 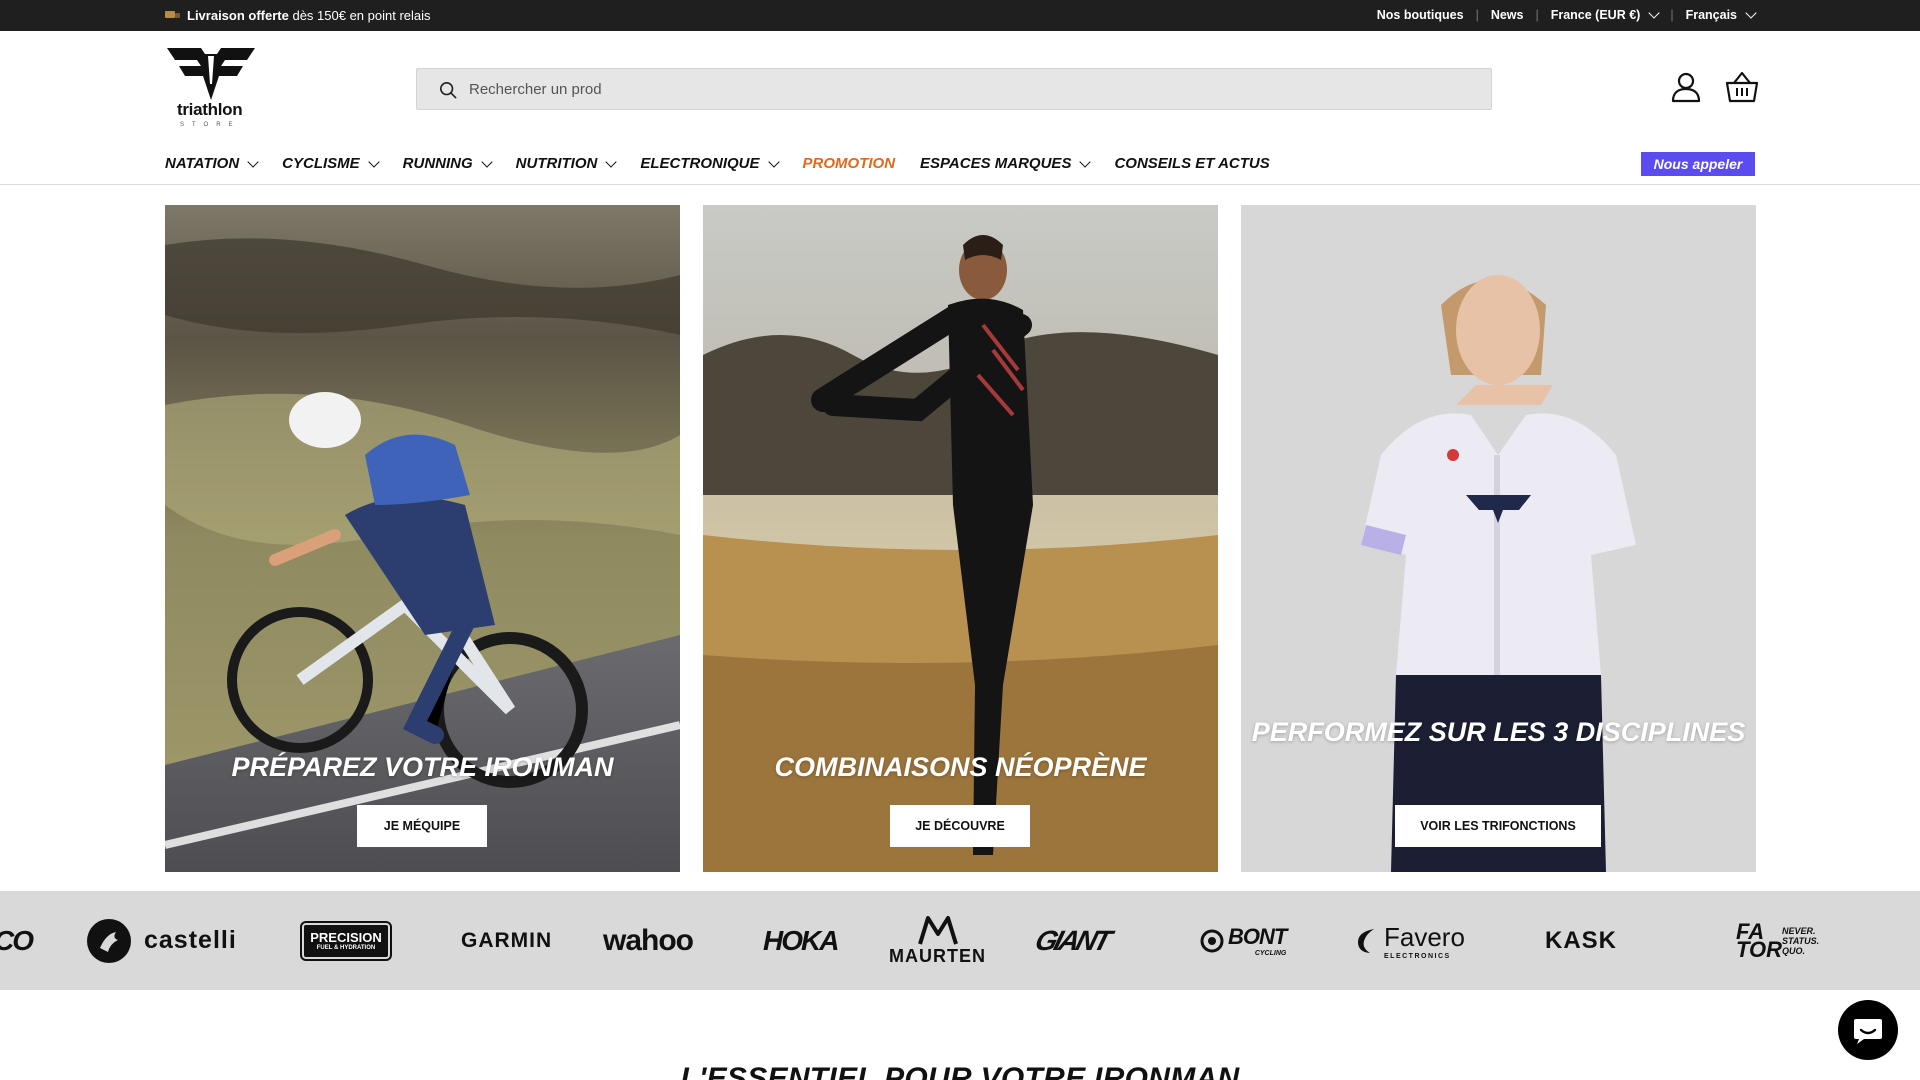 I want to click on precision-badge: PRECISION FUEL & HYDRATION, so click(x=346, y=940).